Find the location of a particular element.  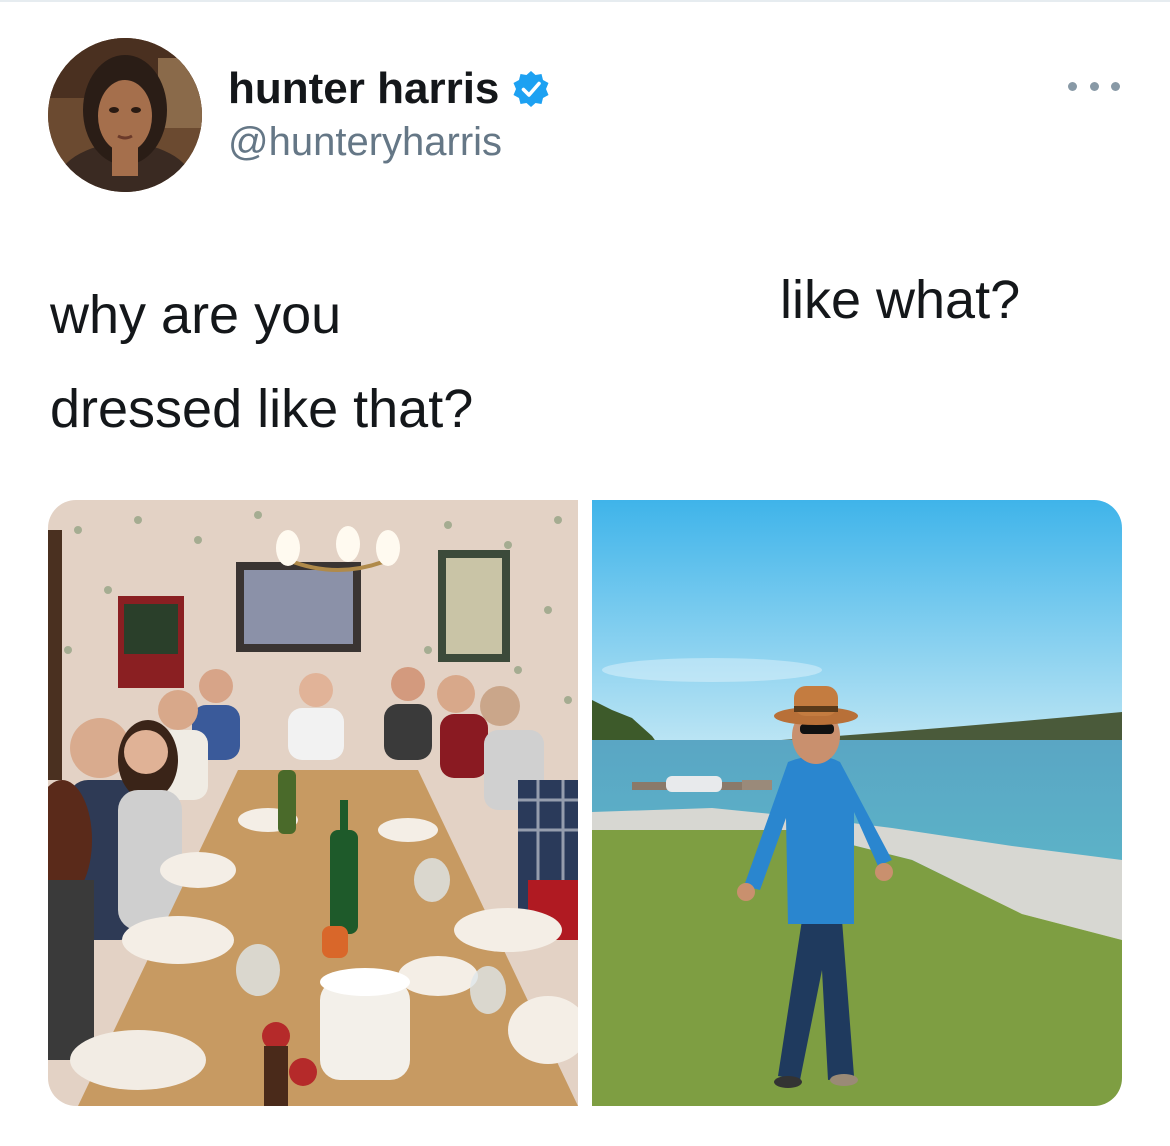

author-handle: @hunteryharris is located at coordinates (365, 142).